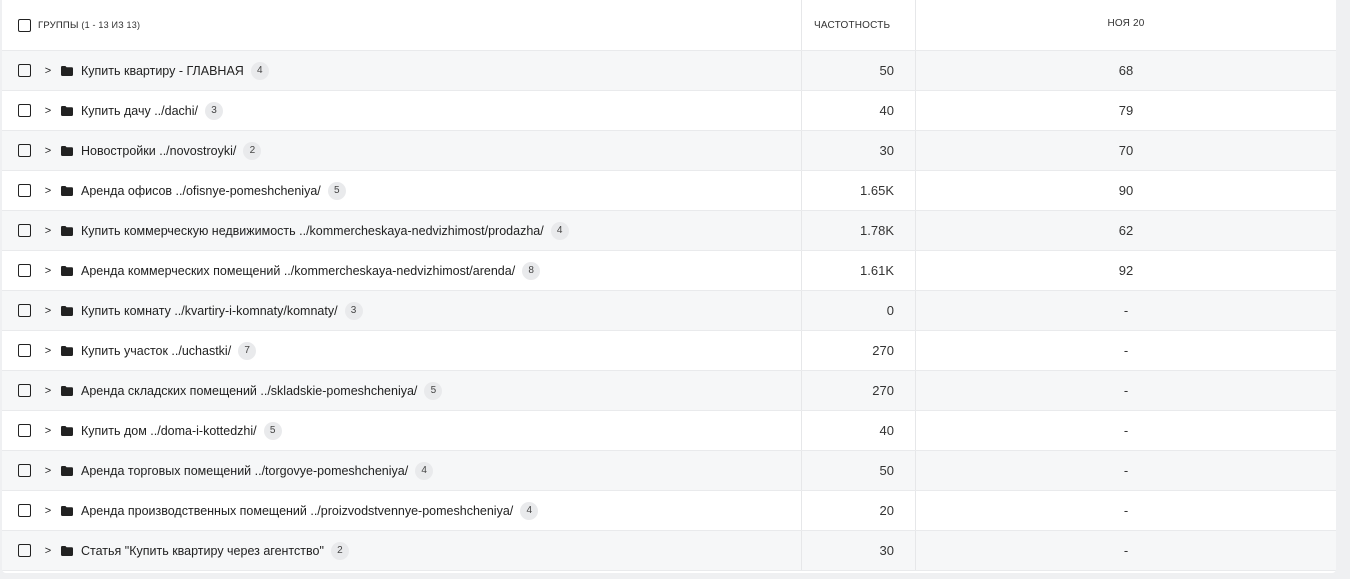 This screenshot has height=579, width=1350. I want to click on frequency-value: 20, so click(859, 510).